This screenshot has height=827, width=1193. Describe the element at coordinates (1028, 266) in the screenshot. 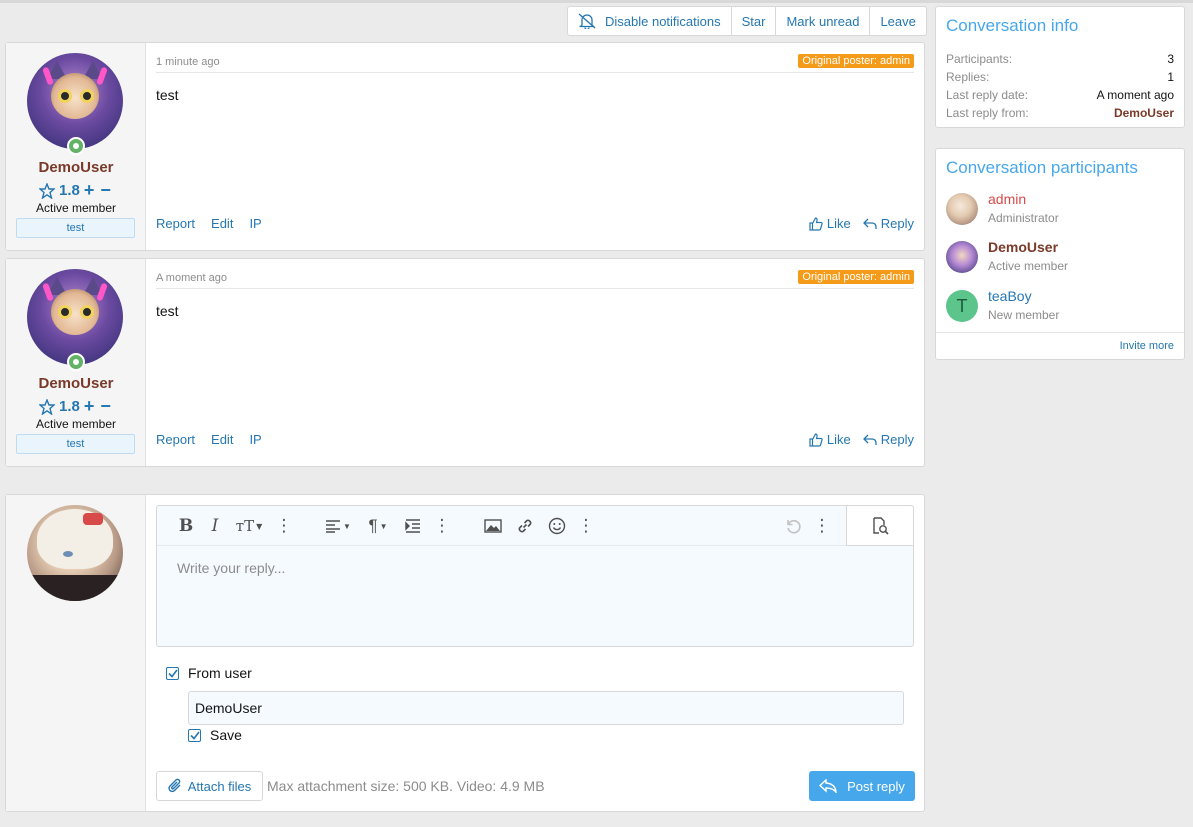

I see `participant-role: Active member` at that location.